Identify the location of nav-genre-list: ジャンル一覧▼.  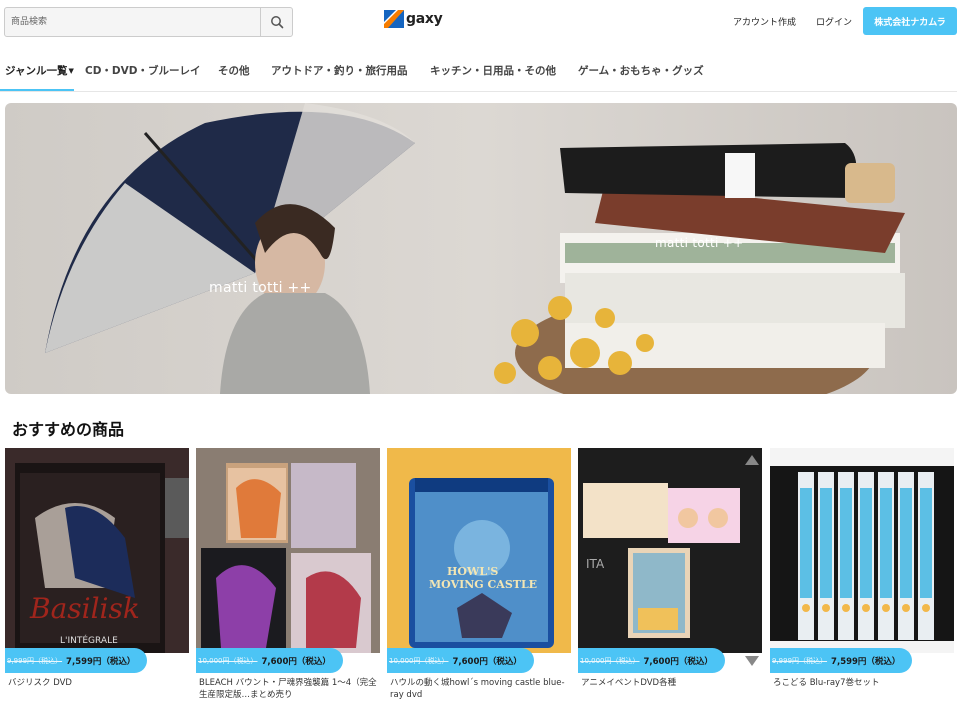
(39, 70).